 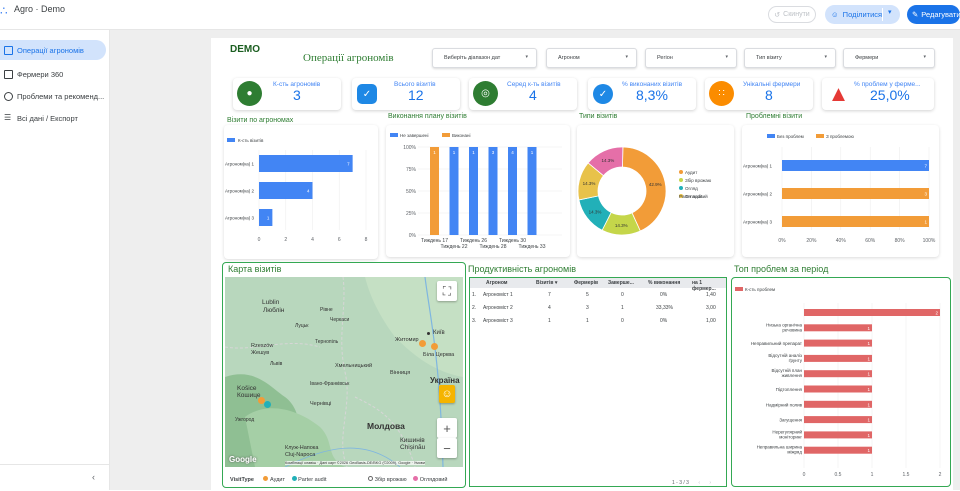 I want to click on kpi-completed-percent: ✓ % виконаних візитів 8,3%, so click(x=642, y=94).